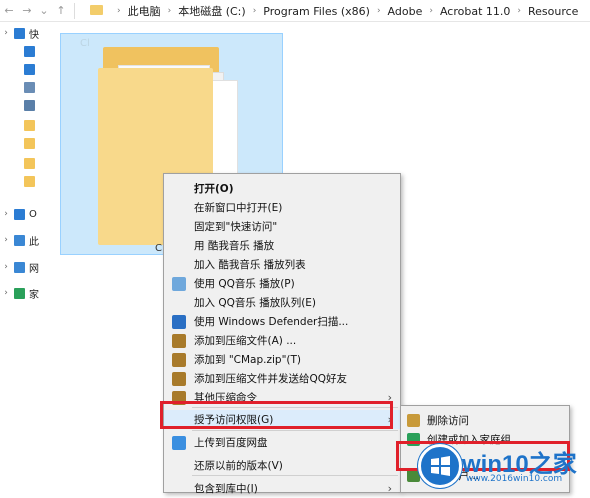  Describe the element at coordinates (413, 420) in the screenshot. I see `lock-icon` at that location.